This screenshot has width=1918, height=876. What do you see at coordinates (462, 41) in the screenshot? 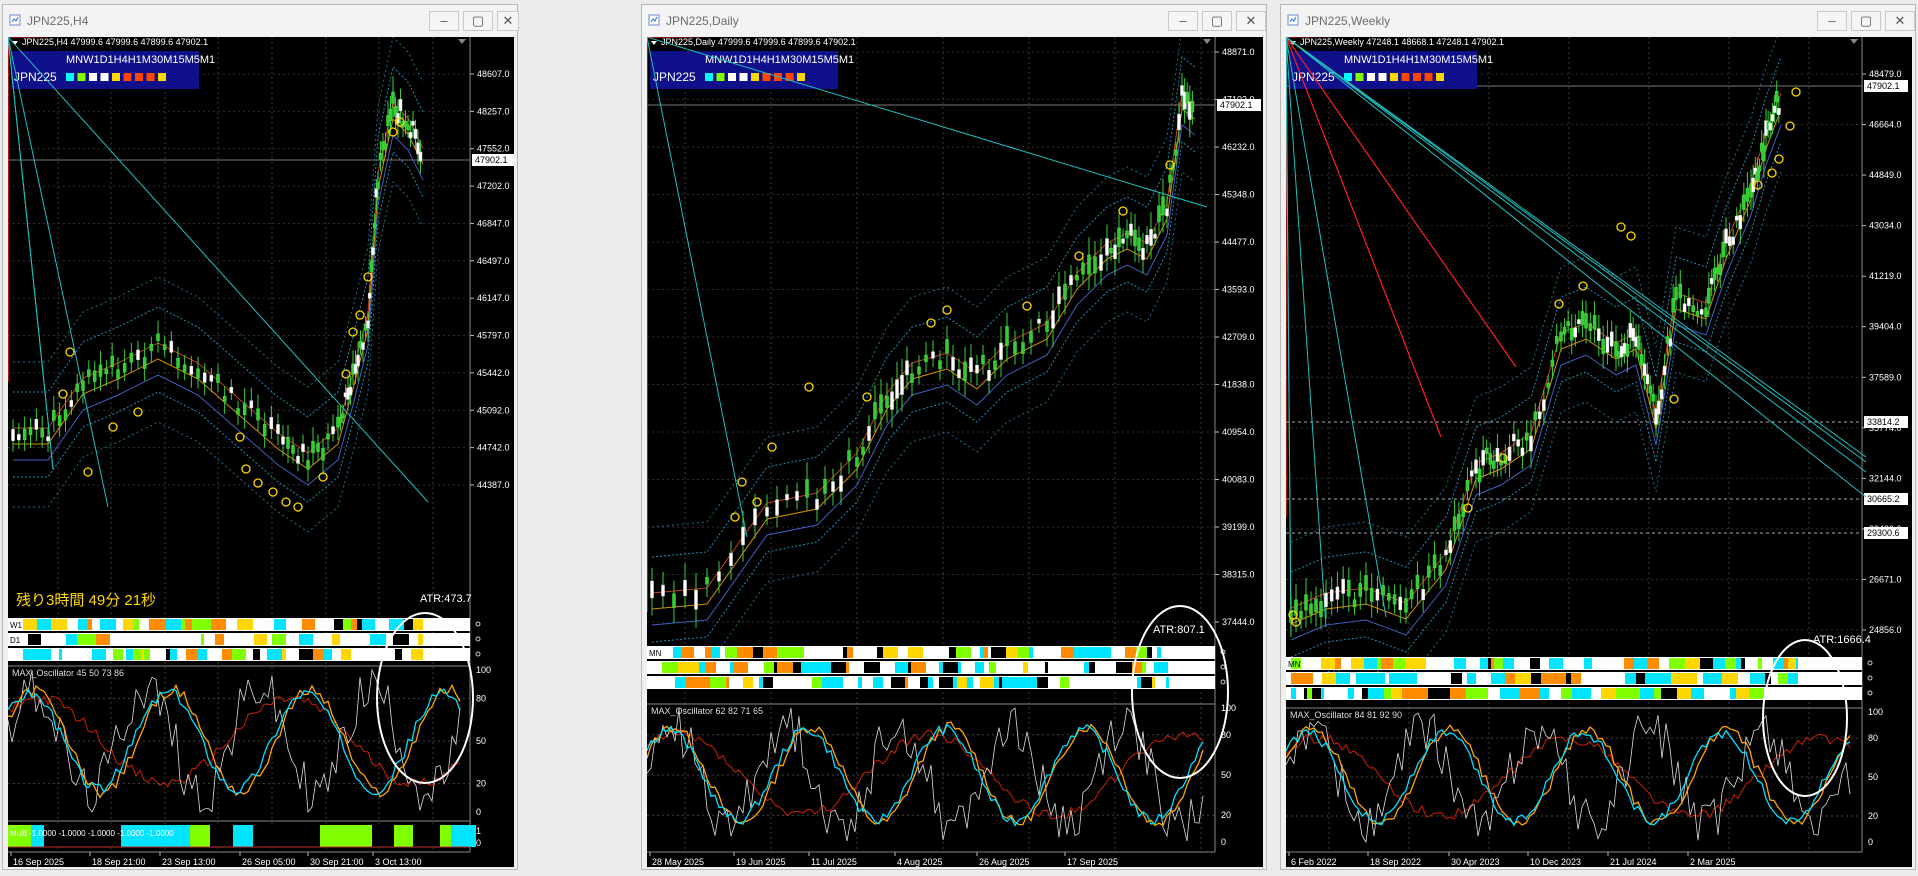
I see `shift-marker-icon` at bounding box center [462, 41].